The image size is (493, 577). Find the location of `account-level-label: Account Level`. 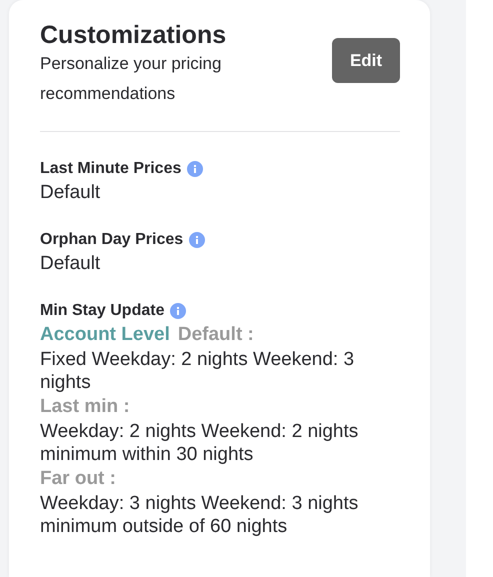

account-level-label: Account Level is located at coordinates (105, 335).